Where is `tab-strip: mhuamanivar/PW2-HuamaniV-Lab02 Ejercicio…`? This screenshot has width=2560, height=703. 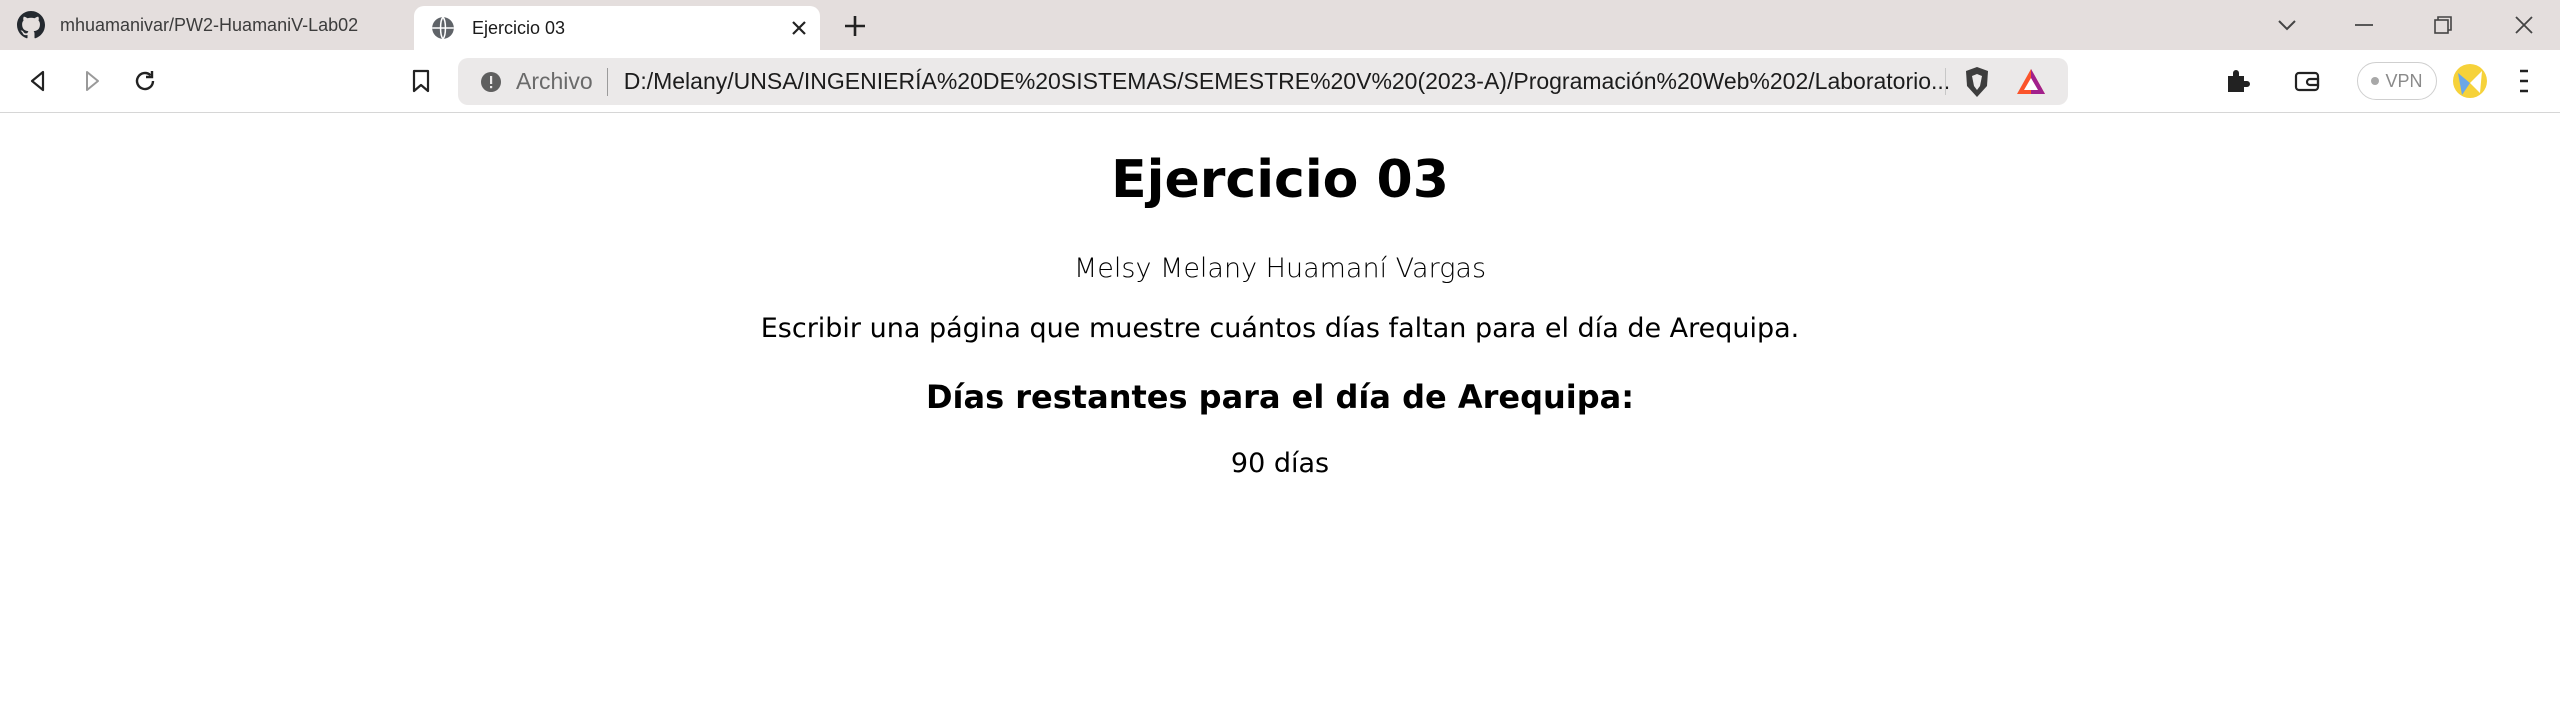
tab-strip: mhuamanivar/PW2-HuamaniV-Lab02 Ejercicio… is located at coordinates (1280, 25).